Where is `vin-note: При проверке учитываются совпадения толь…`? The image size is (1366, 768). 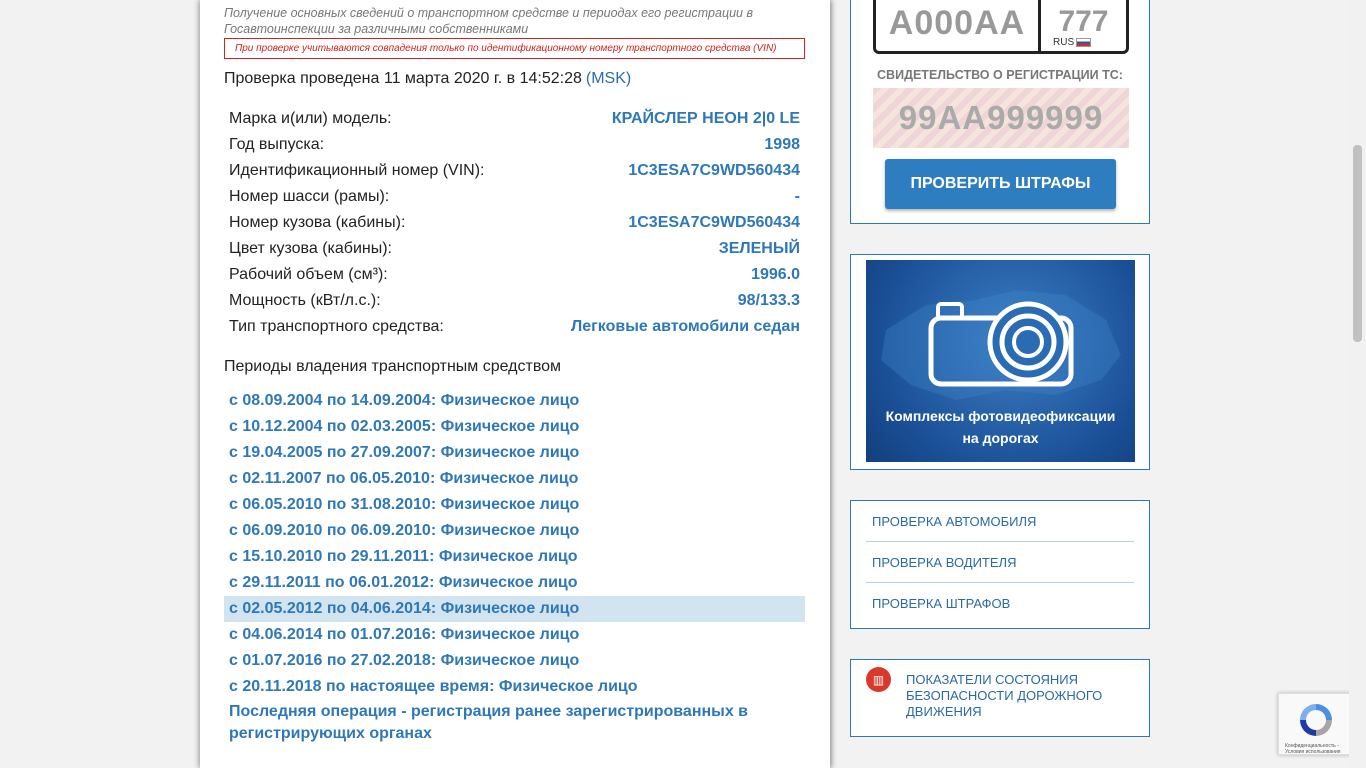 vin-note: При проверке учитываются совпадения толь… is located at coordinates (514, 48).